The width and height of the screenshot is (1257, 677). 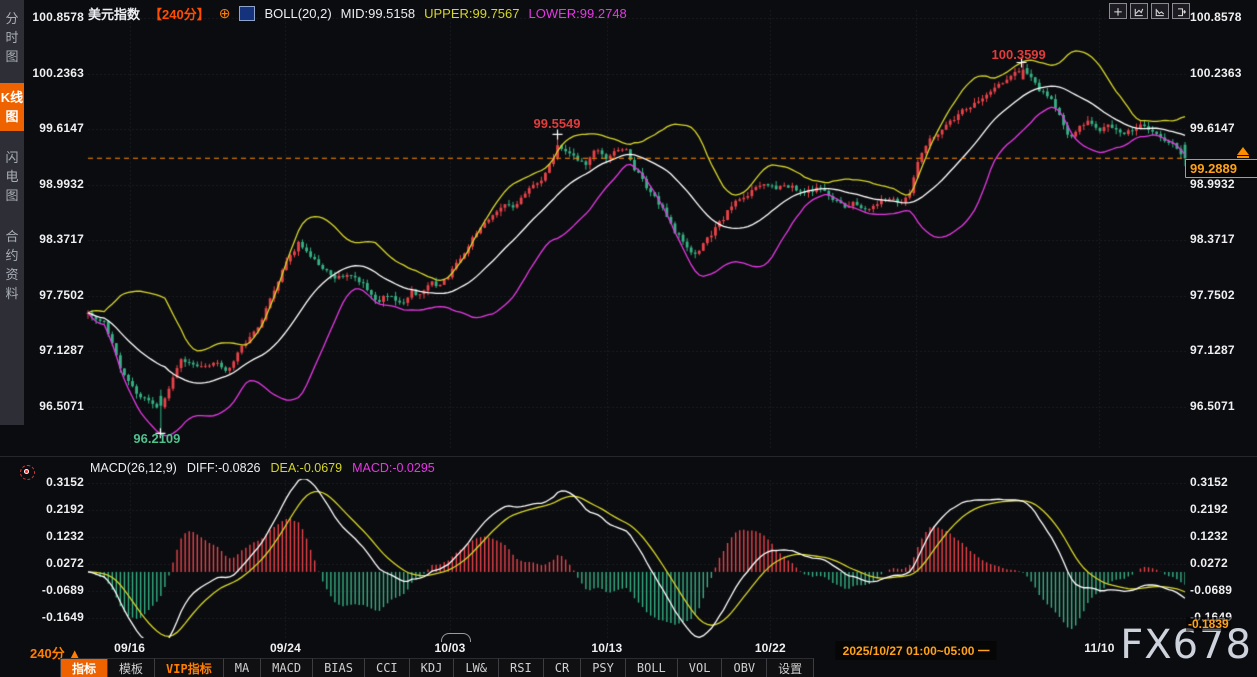 I want to click on toolbar-item-indicator: 指标, so click(x=84, y=667).